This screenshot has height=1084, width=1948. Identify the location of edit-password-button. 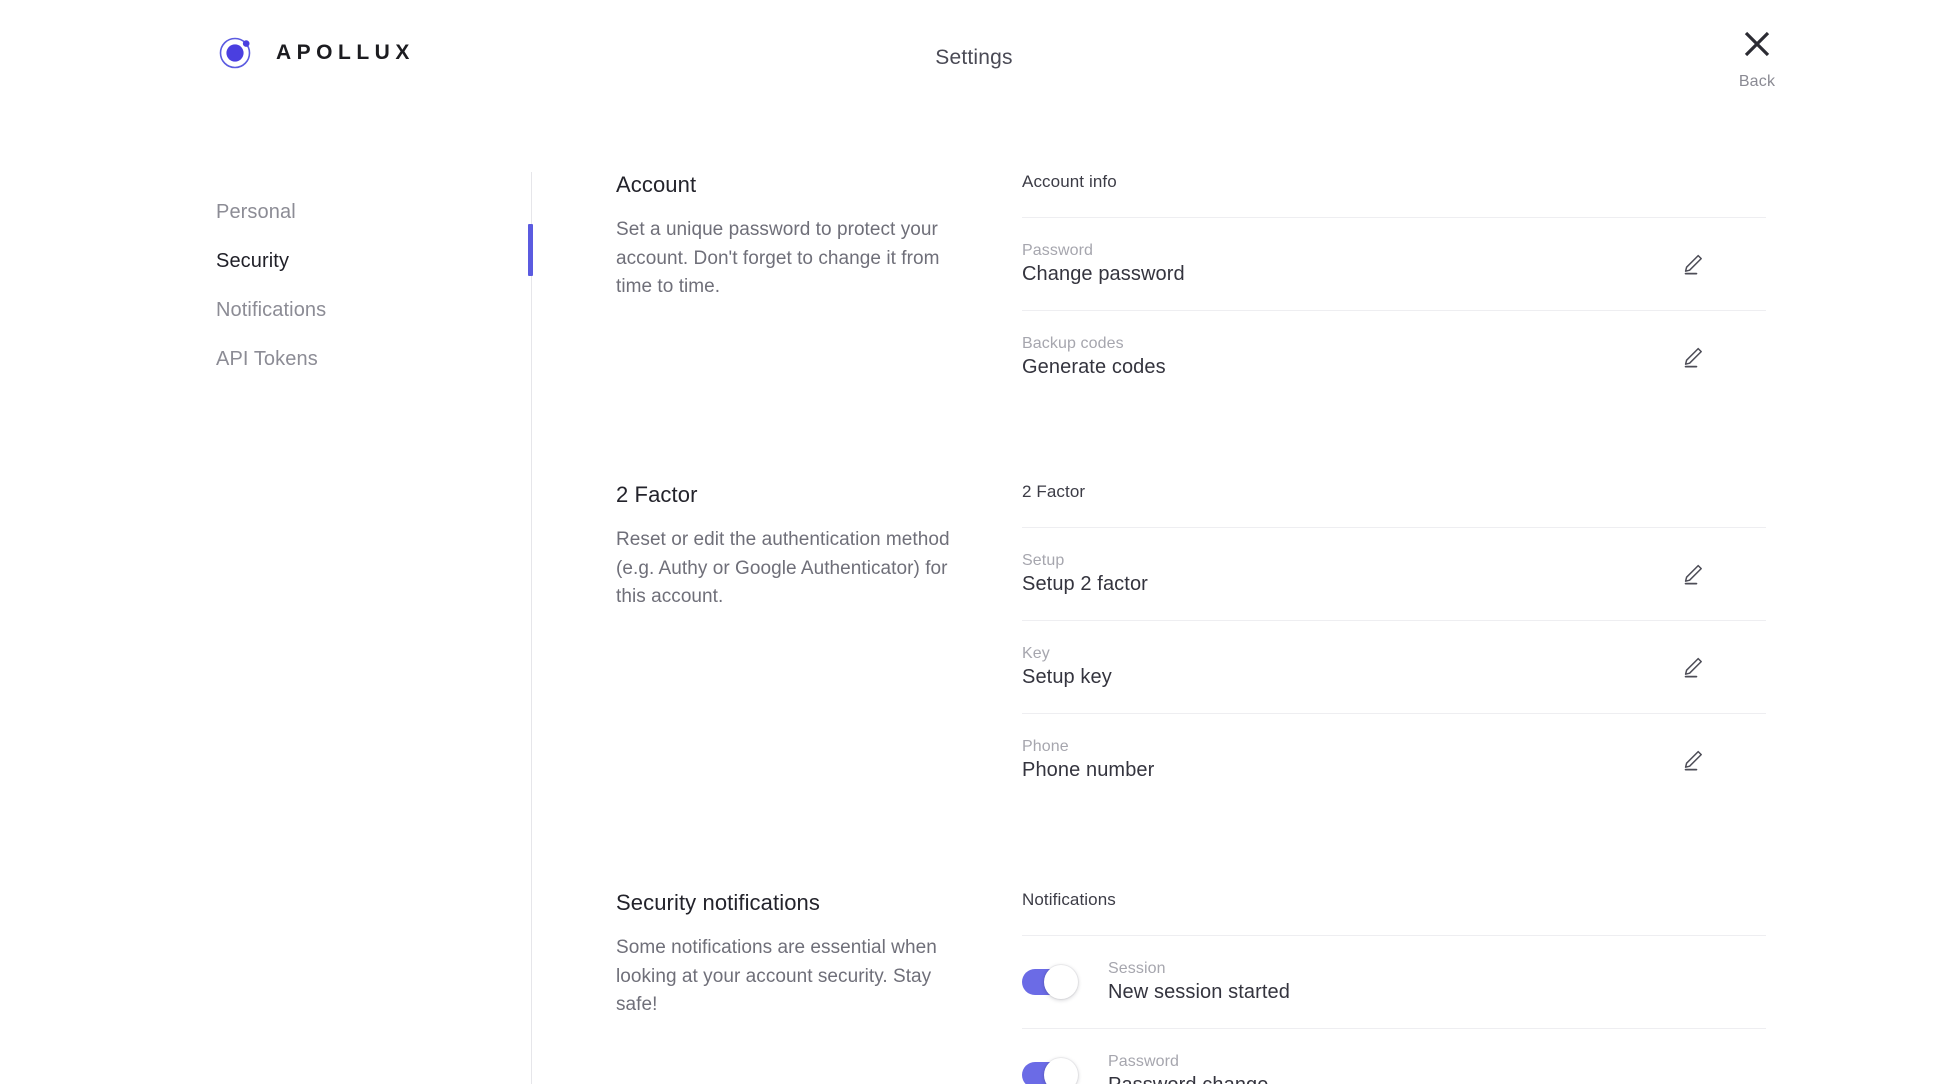
(1693, 264).